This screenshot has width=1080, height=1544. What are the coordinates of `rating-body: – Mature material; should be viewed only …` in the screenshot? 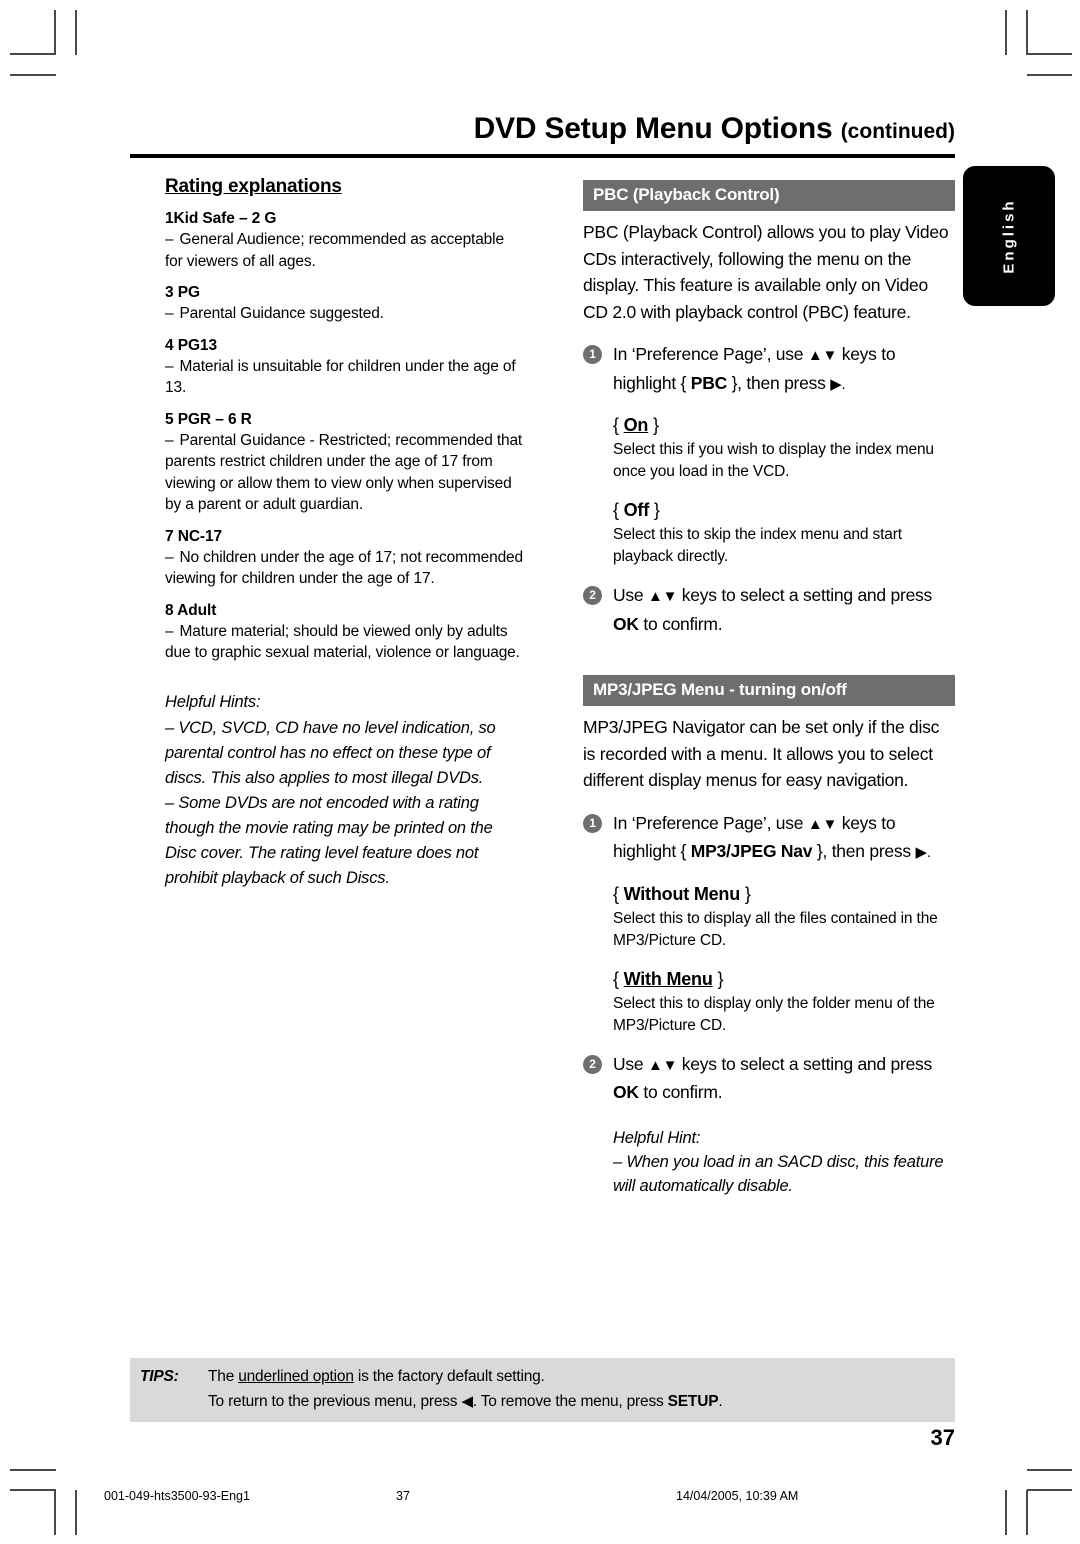 It's located at (345, 642).